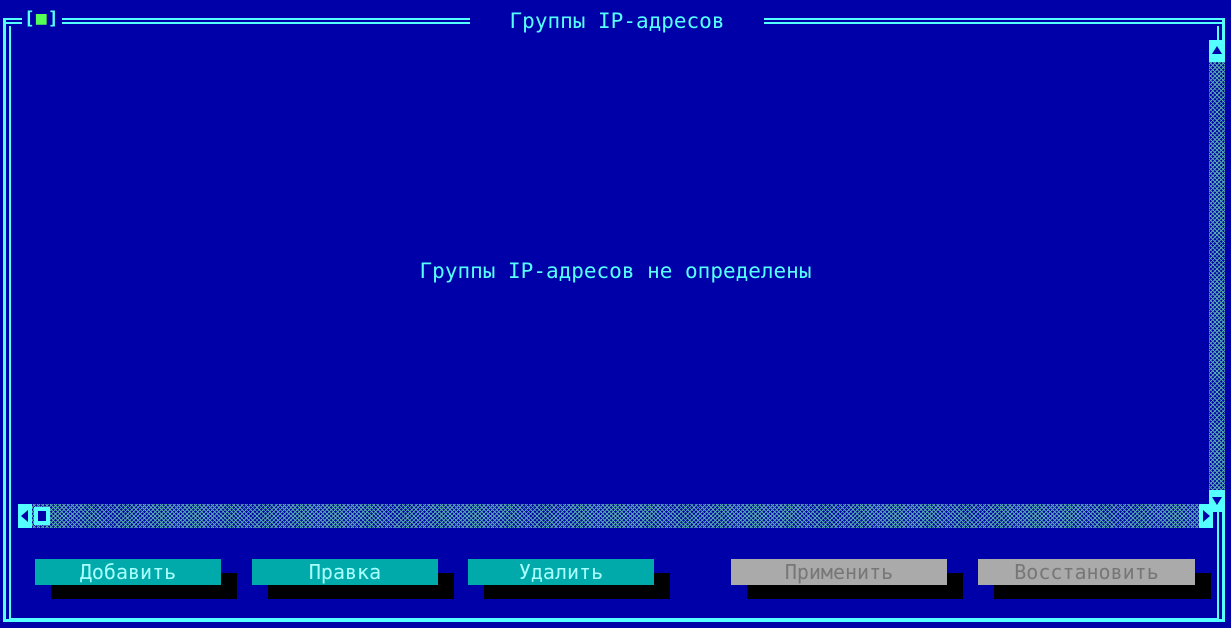 This screenshot has width=1231, height=628. I want to click on close-box-icon: [■], so click(42, 19).